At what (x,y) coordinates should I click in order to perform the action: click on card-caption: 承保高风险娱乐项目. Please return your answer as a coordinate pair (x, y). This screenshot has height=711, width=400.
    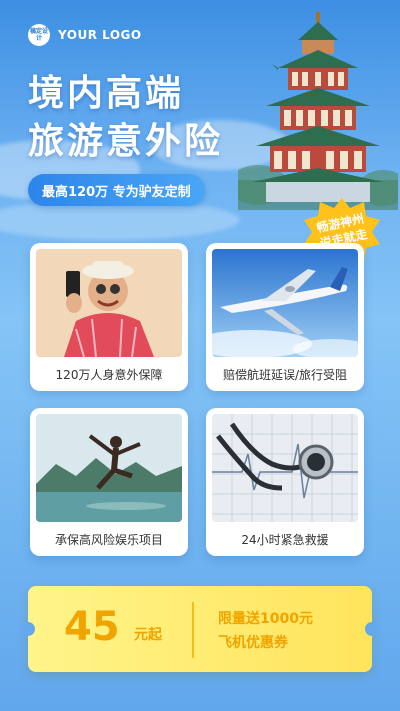
    Looking at the image, I should click on (108, 540).